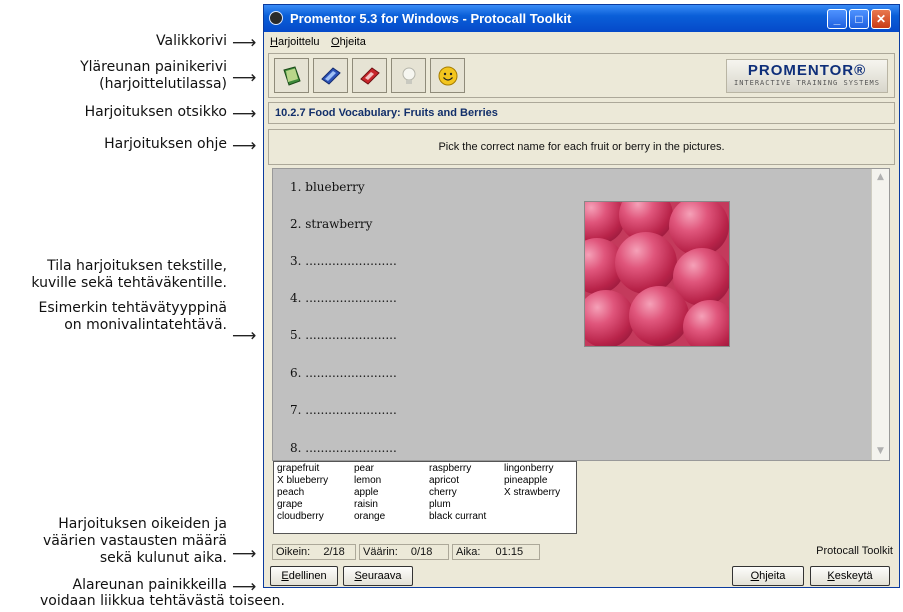 The image size is (903, 612). I want to click on choice-item: cherry, so click(443, 493).